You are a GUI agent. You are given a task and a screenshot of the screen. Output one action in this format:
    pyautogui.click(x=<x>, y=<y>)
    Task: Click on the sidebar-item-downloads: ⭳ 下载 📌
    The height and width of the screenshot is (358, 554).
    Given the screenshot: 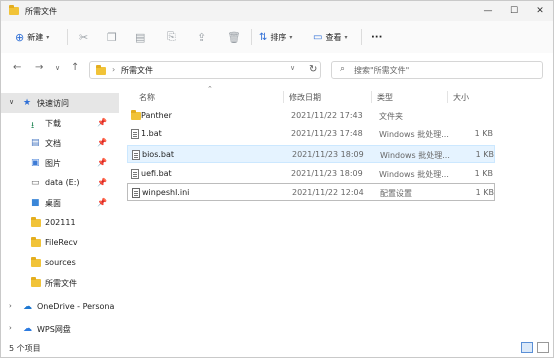 What is the action you would take?
    pyautogui.click(x=60, y=123)
    